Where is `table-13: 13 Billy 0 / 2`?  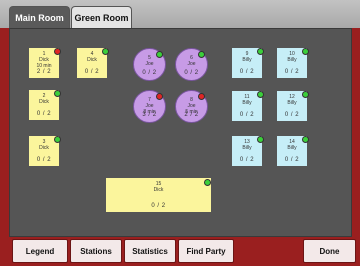
table-13: 13 Billy 0 / 2 is located at coordinates (247, 151).